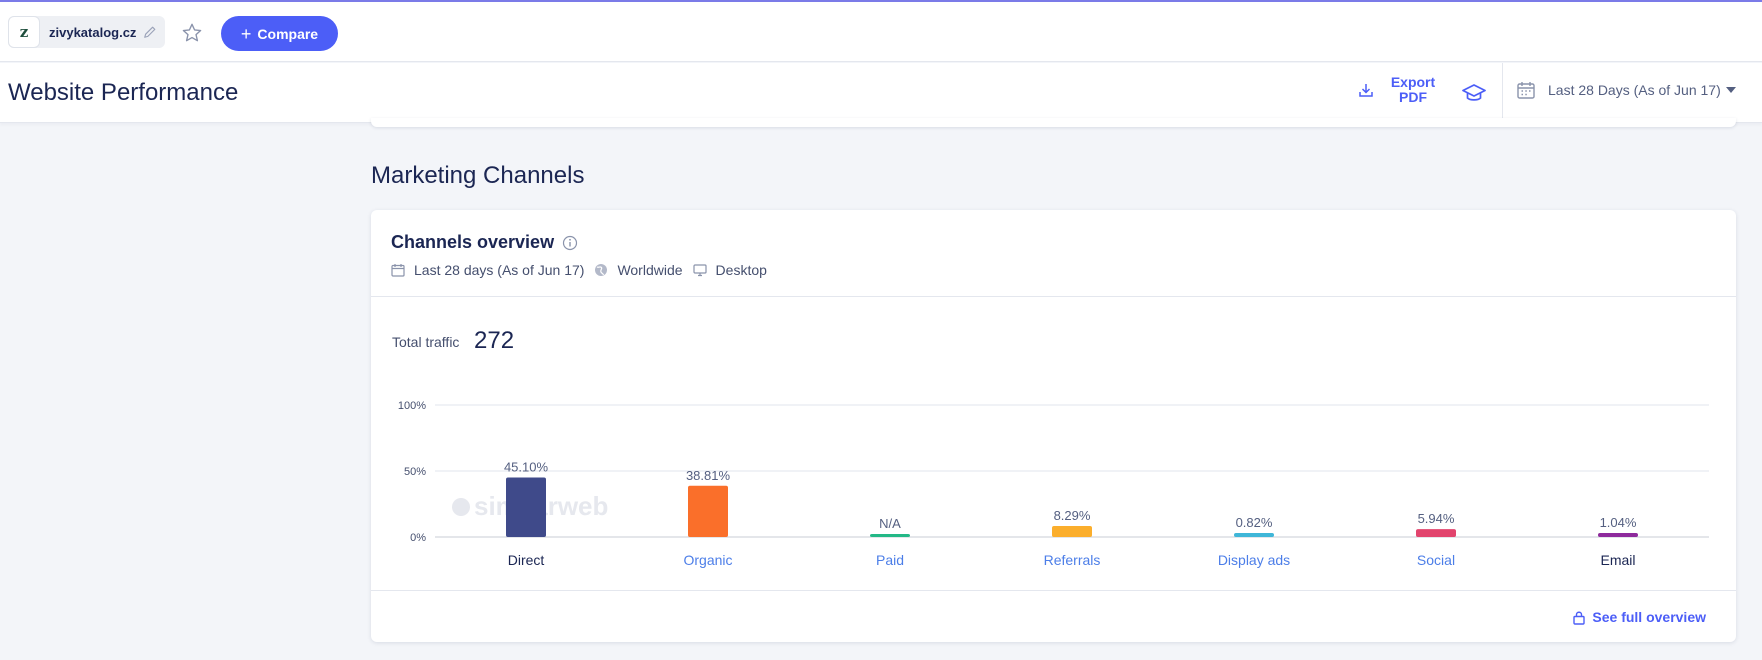 This screenshot has height=660, width=1762. I want to click on bar-display-ads, so click(1254, 535).